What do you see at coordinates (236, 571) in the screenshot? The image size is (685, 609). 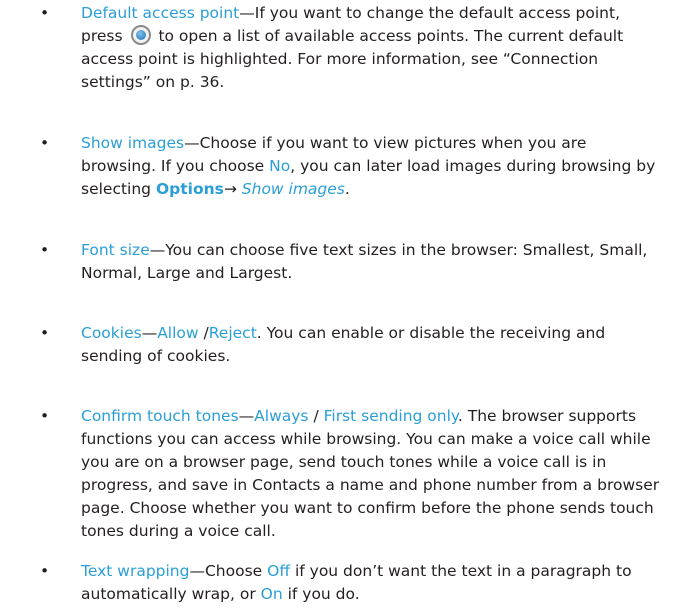 I see `description: Choose` at bounding box center [236, 571].